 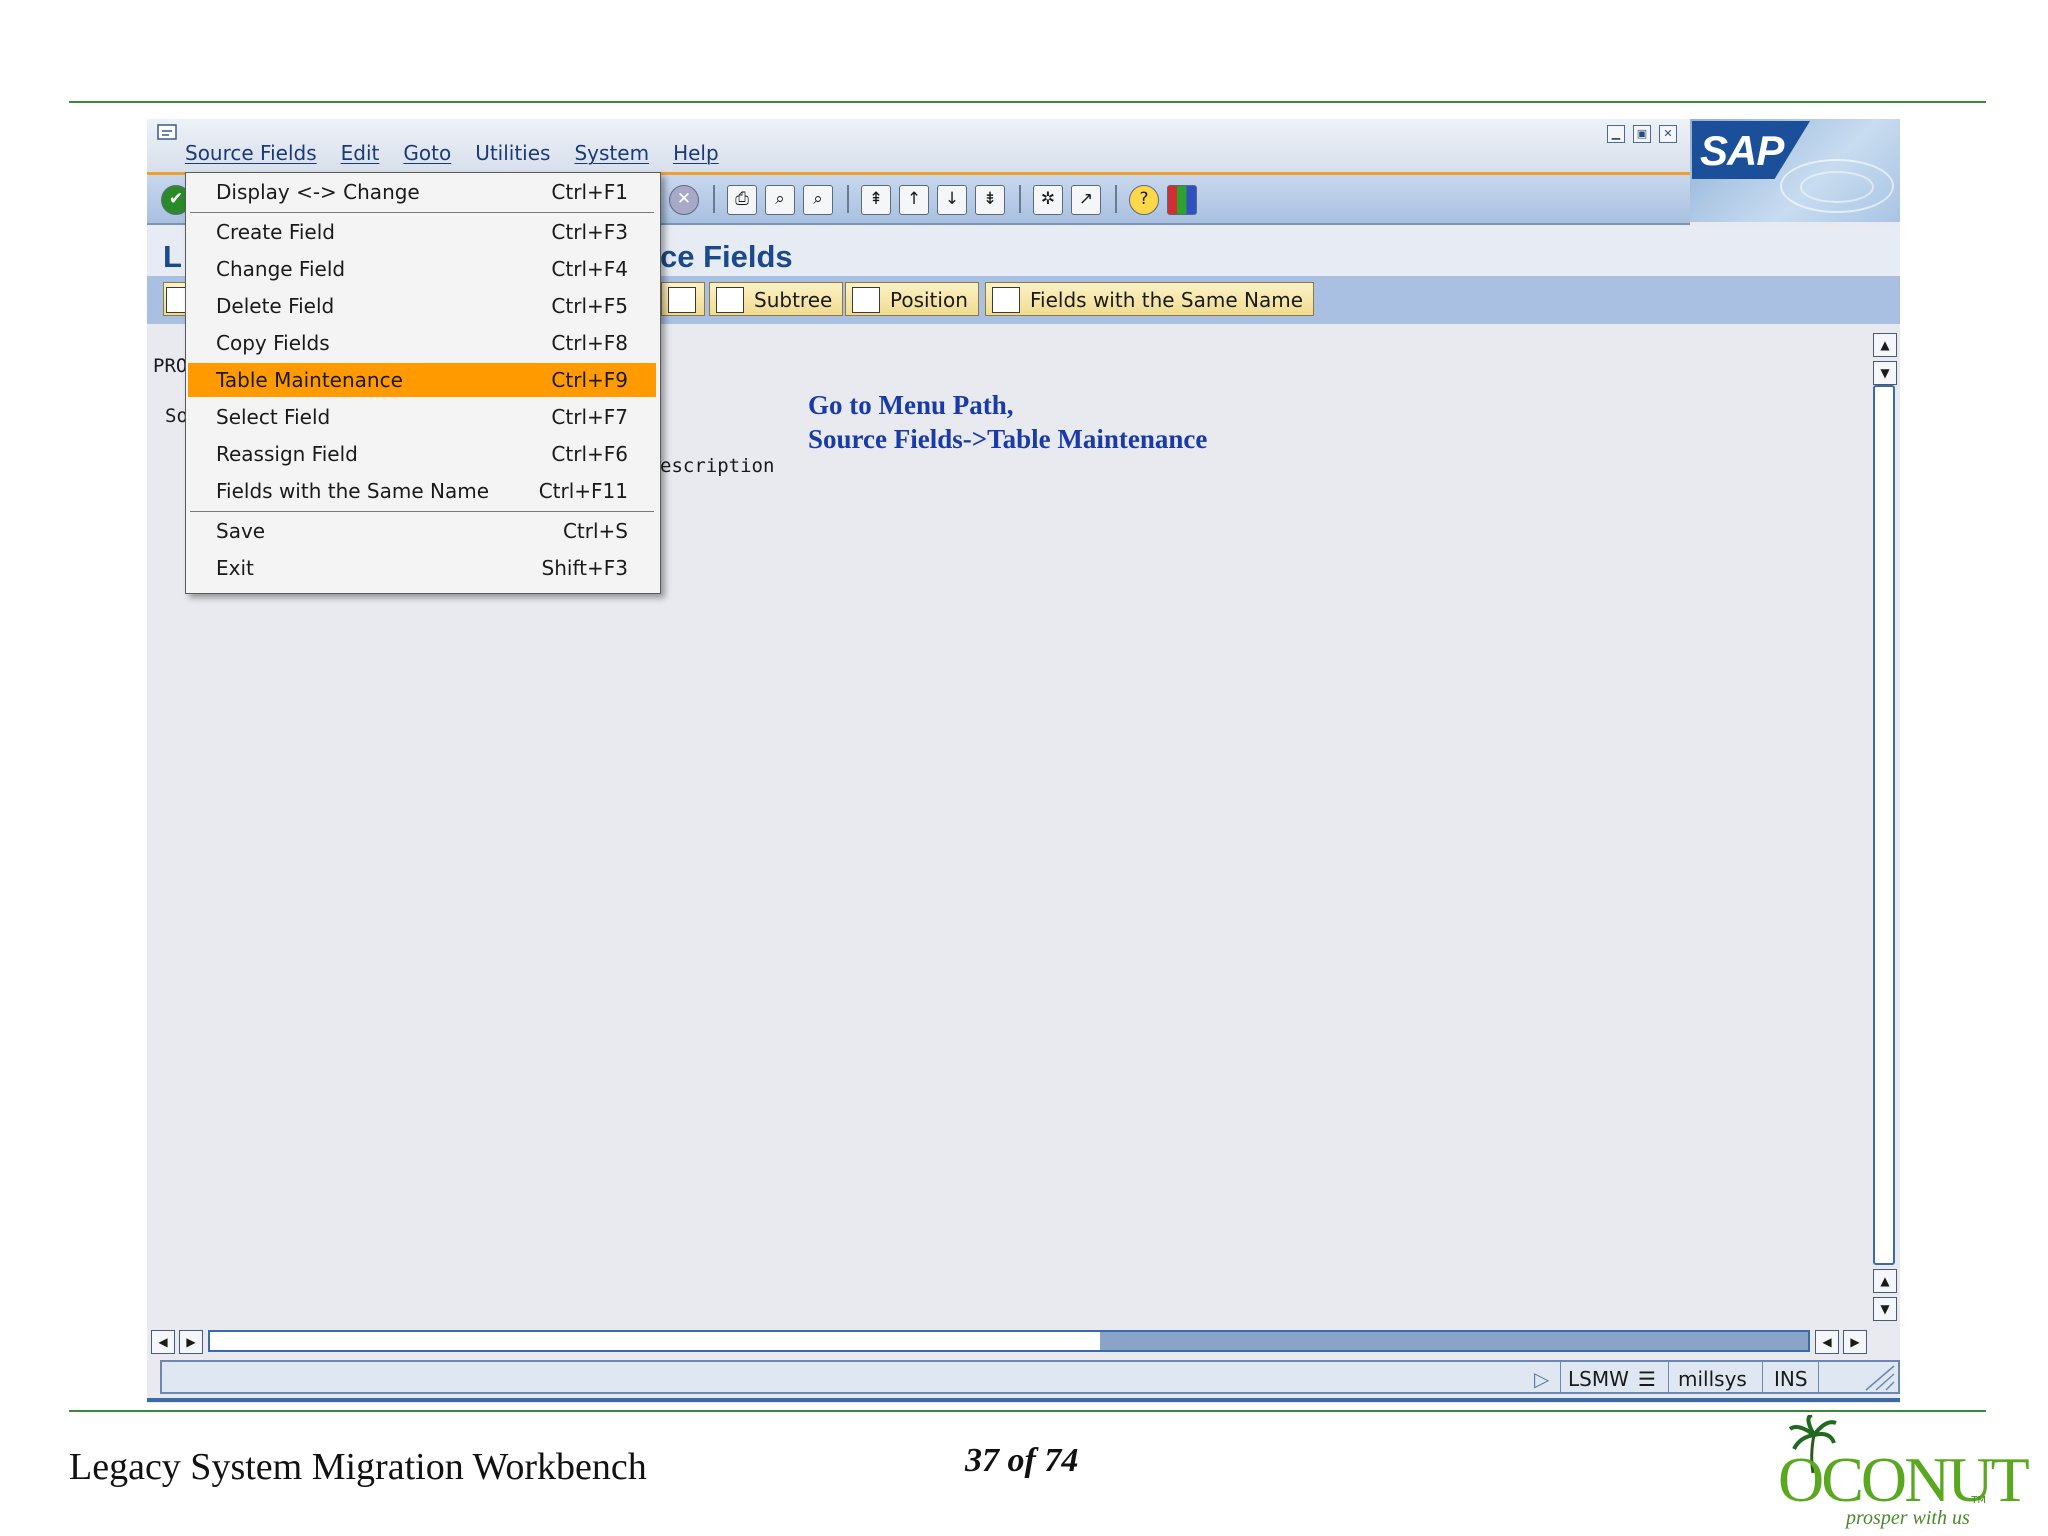 I want to click on menu-item-label: Display <-> Change, so click(x=318, y=192).